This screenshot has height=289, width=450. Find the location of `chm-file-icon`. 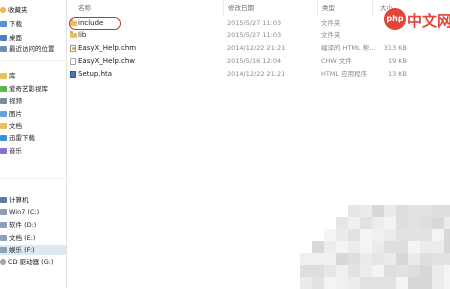

chm-file-icon is located at coordinates (73, 48).